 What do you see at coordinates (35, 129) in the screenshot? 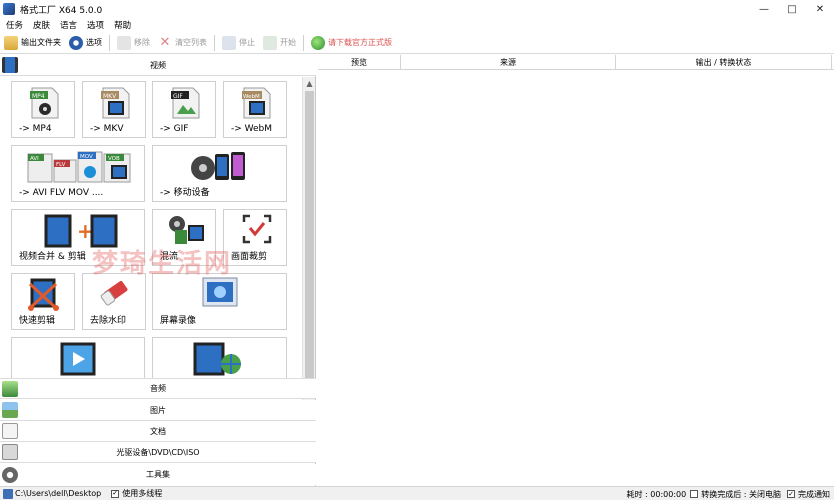
I see `tile-mp4-label: -> MP4` at bounding box center [35, 129].